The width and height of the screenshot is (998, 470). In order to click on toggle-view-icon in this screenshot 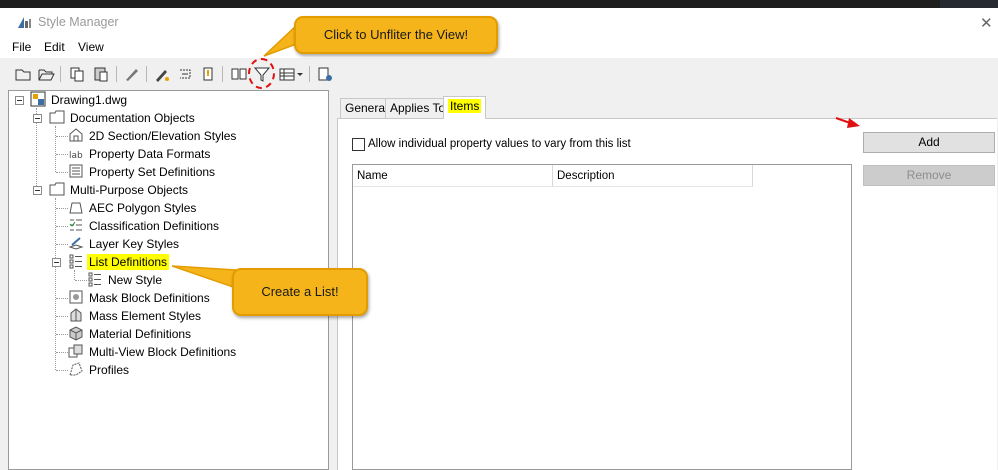, I will do `click(185, 74)`.